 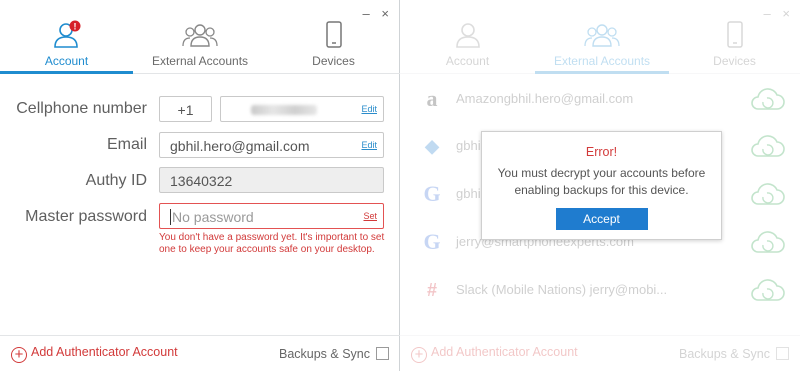 What do you see at coordinates (86, 216) in the screenshot?
I see `master-password-label: Master password` at bounding box center [86, 216].